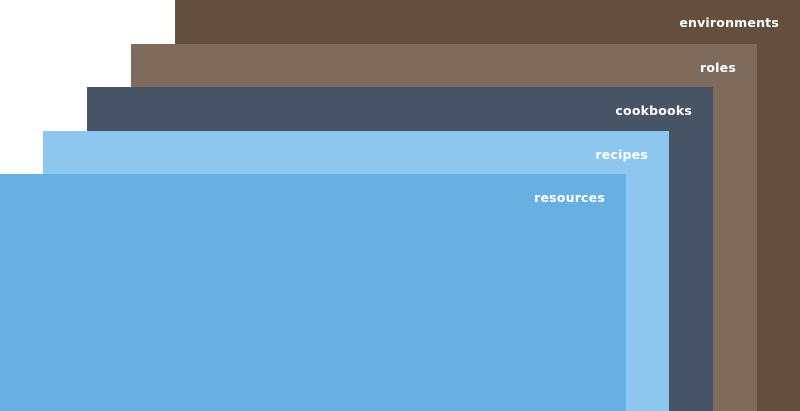 The height and width of the screenshot is (411, 800). What do you see at coordinates (569, 197) in the screenshot?
I see `layer-label-resources: resources` at bounding box center [569, 197].